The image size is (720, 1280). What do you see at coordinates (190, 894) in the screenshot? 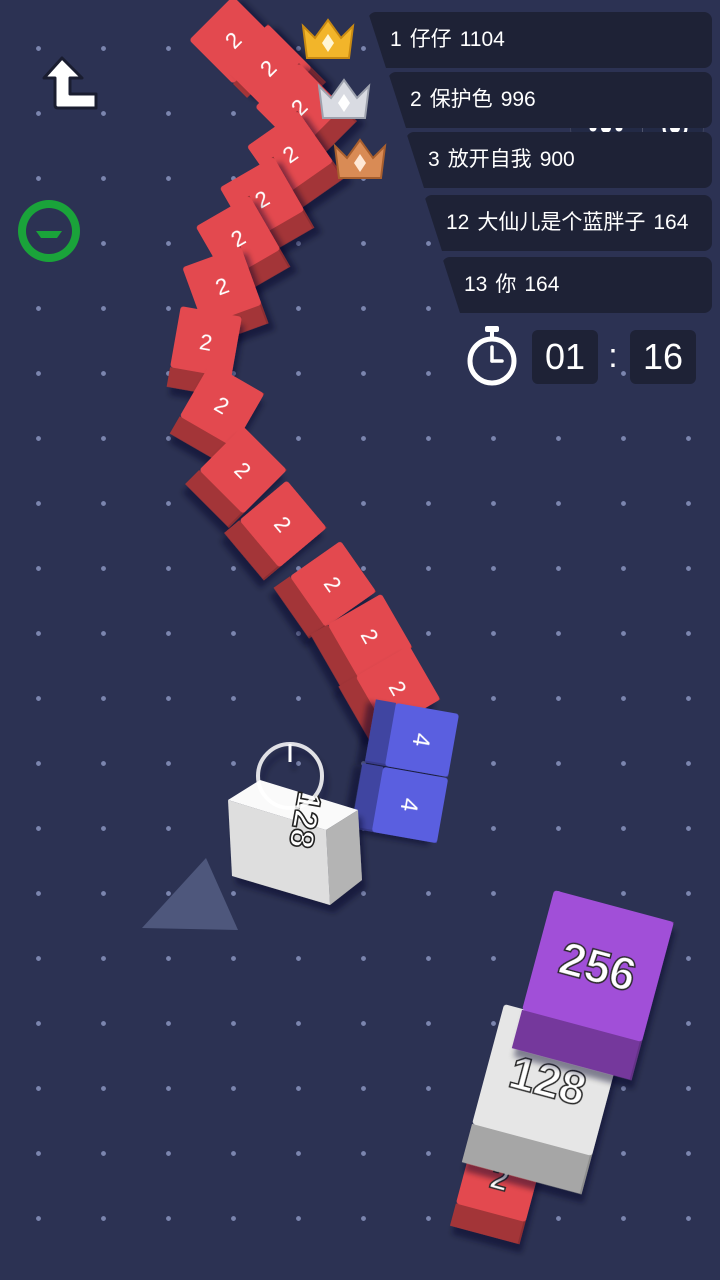
I see `direction-arrow-icon` at bounding box center [190, 894].